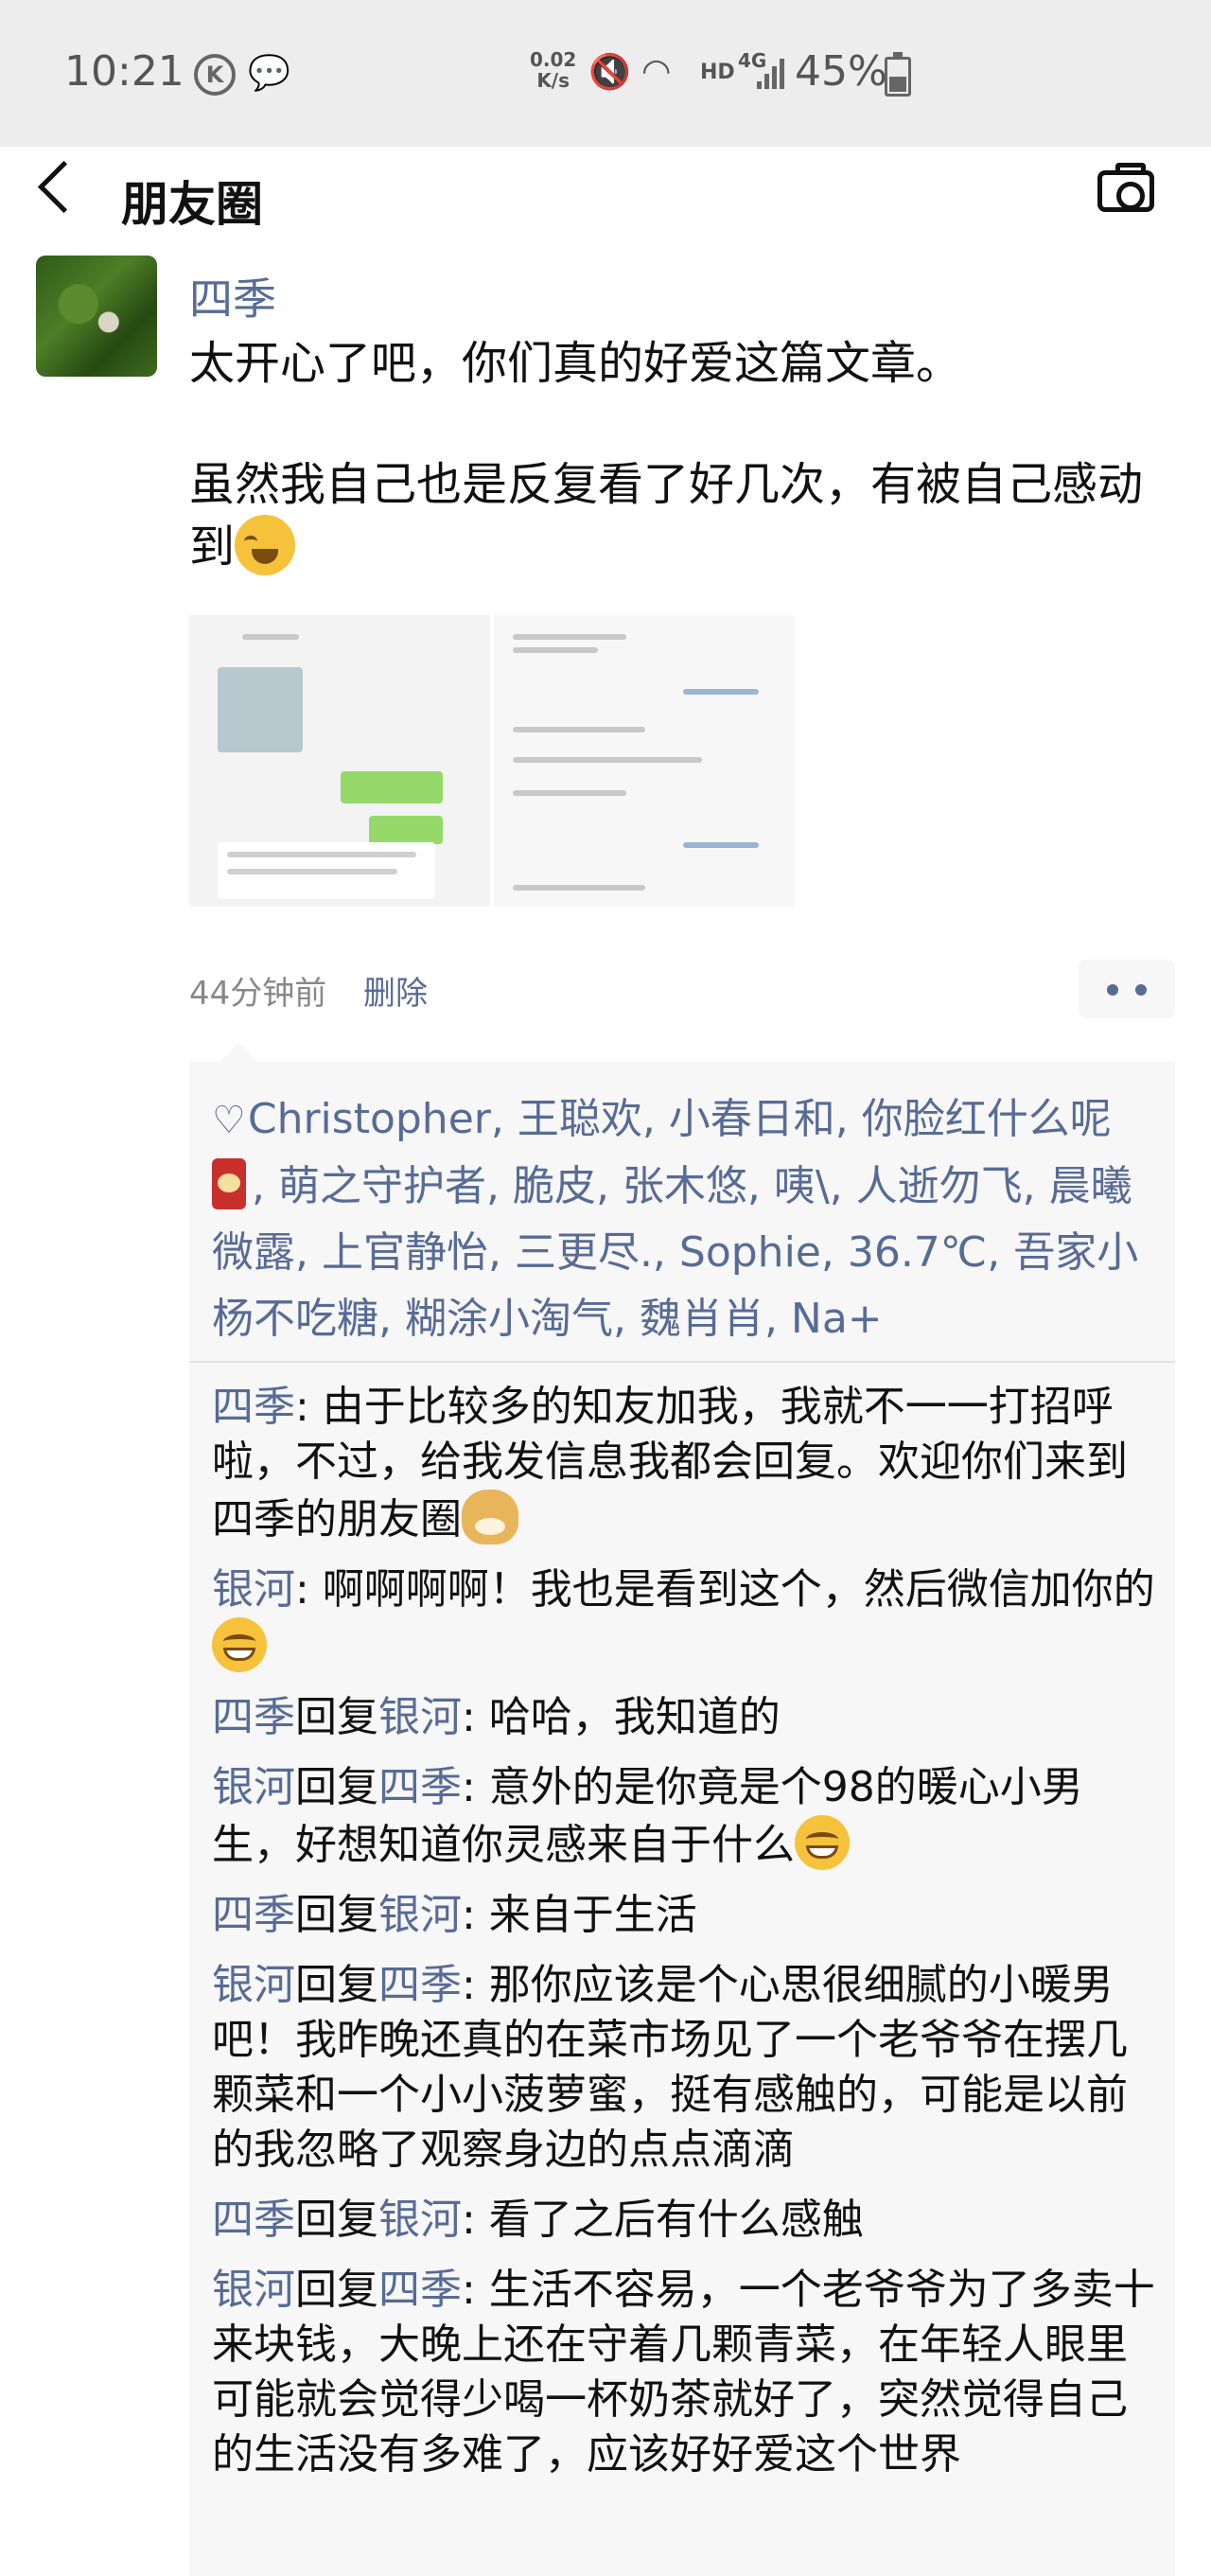  Describe the element at coordinates (269, 73) in the screenshot. I see `wechat-icon: 💬` at that location.